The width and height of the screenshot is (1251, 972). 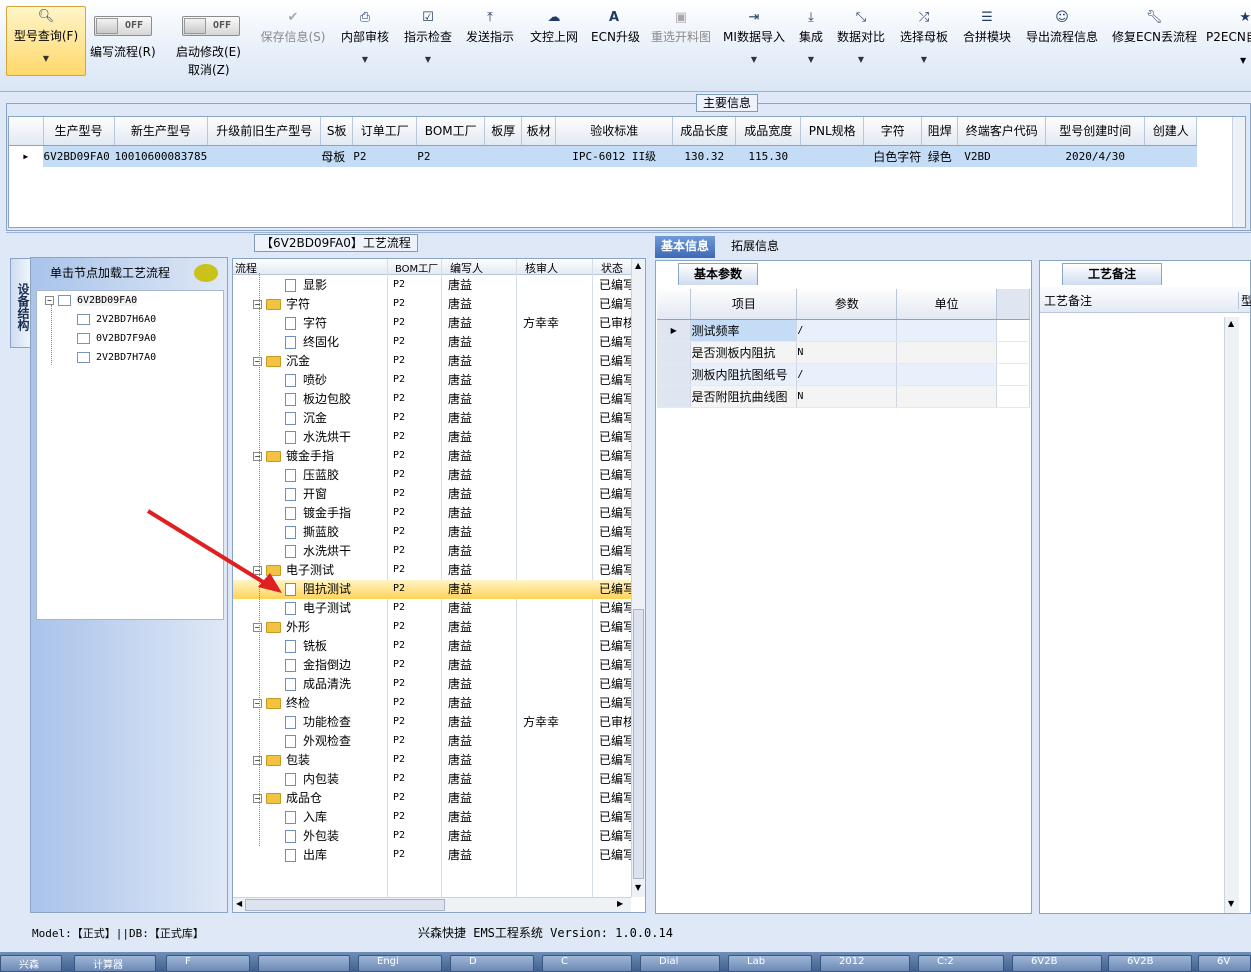 What do you see at coordinates (1244, 300) in the screenshot?
I see `remark-col2-header: 型` at bounding box center [1244, 300].